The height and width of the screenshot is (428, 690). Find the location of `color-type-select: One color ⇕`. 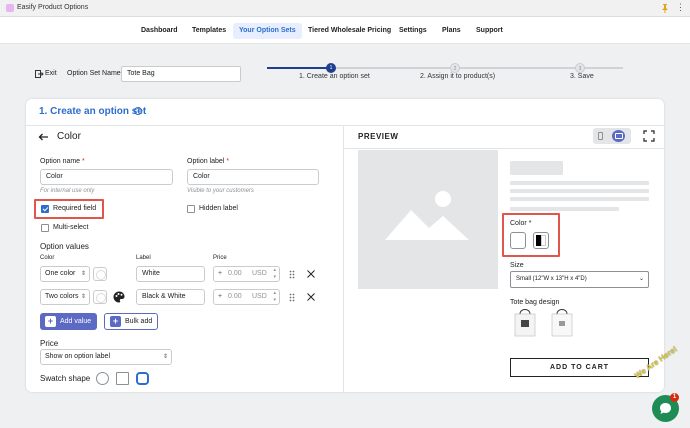

color-type-select: One color ⇕ is located at coordinates (65, 274).